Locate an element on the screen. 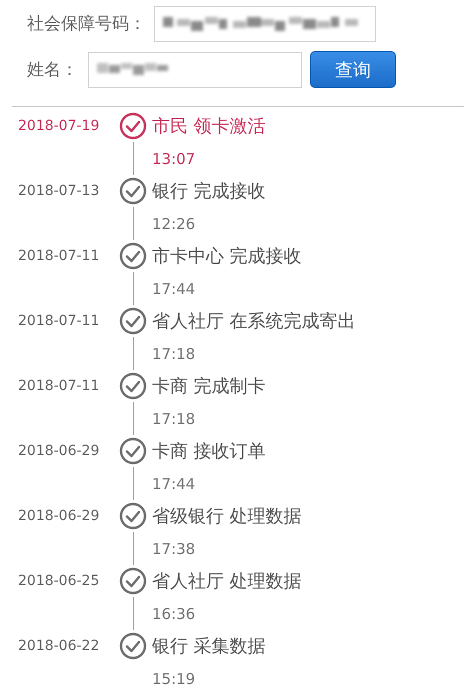 The image size is (476, 695). id-number-field is located at coordinates (265, 24).